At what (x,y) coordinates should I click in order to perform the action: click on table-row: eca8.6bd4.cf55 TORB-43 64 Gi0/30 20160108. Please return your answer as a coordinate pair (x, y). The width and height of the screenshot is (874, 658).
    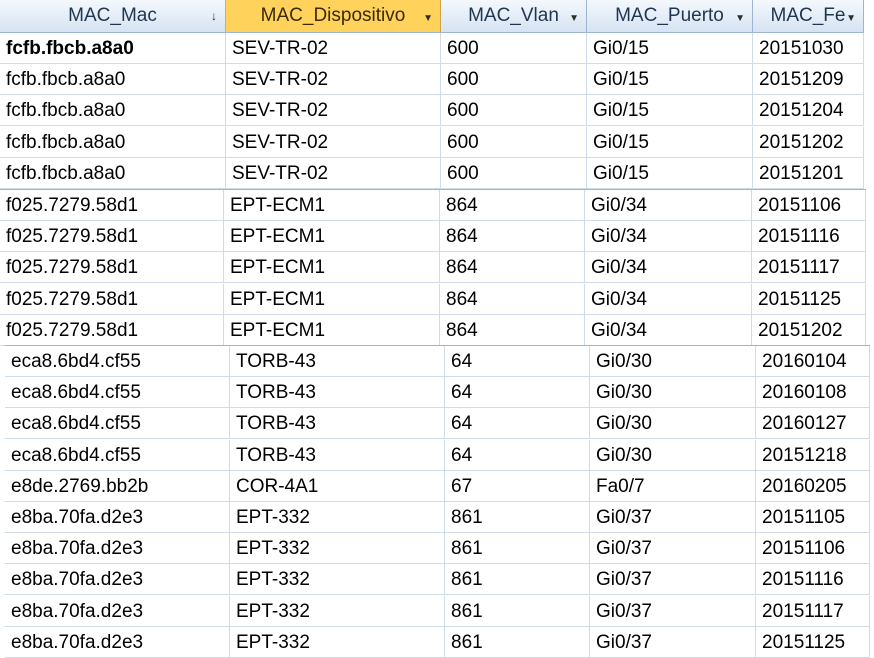
    Looking at the image, I should click on (437, 392).